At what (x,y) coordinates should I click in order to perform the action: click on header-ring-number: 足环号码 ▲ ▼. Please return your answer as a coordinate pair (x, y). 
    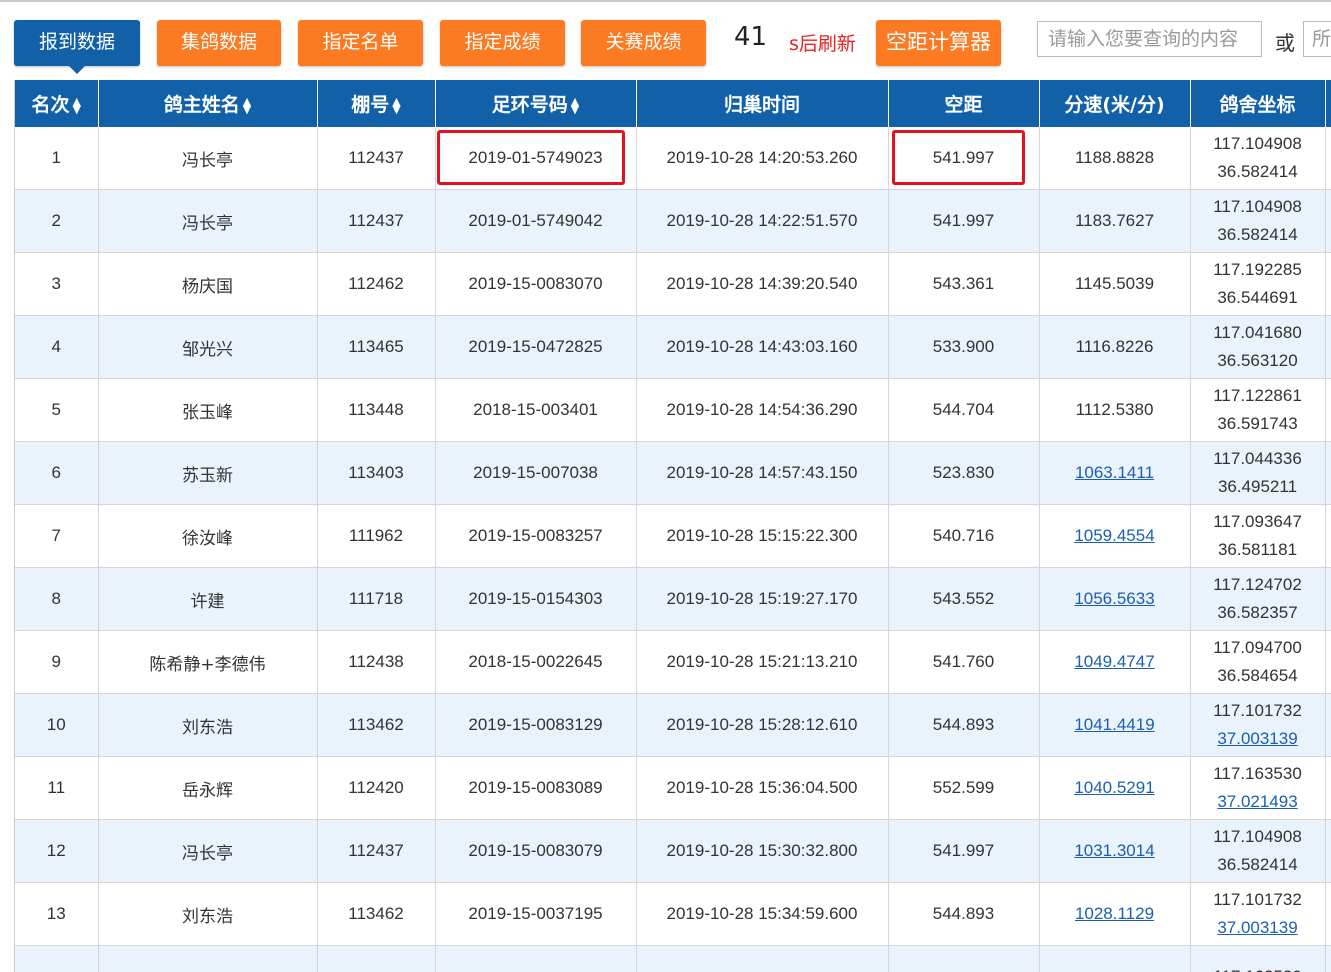
    Looking at the image, I should click on (536, 103).